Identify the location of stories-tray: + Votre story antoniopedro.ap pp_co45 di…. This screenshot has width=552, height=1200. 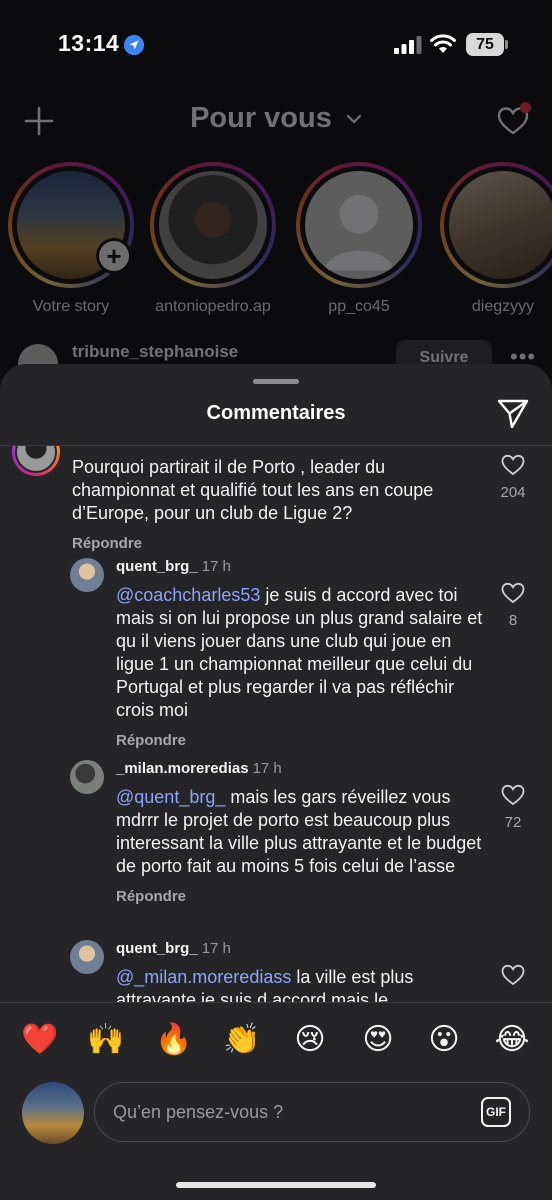
(276, 238).